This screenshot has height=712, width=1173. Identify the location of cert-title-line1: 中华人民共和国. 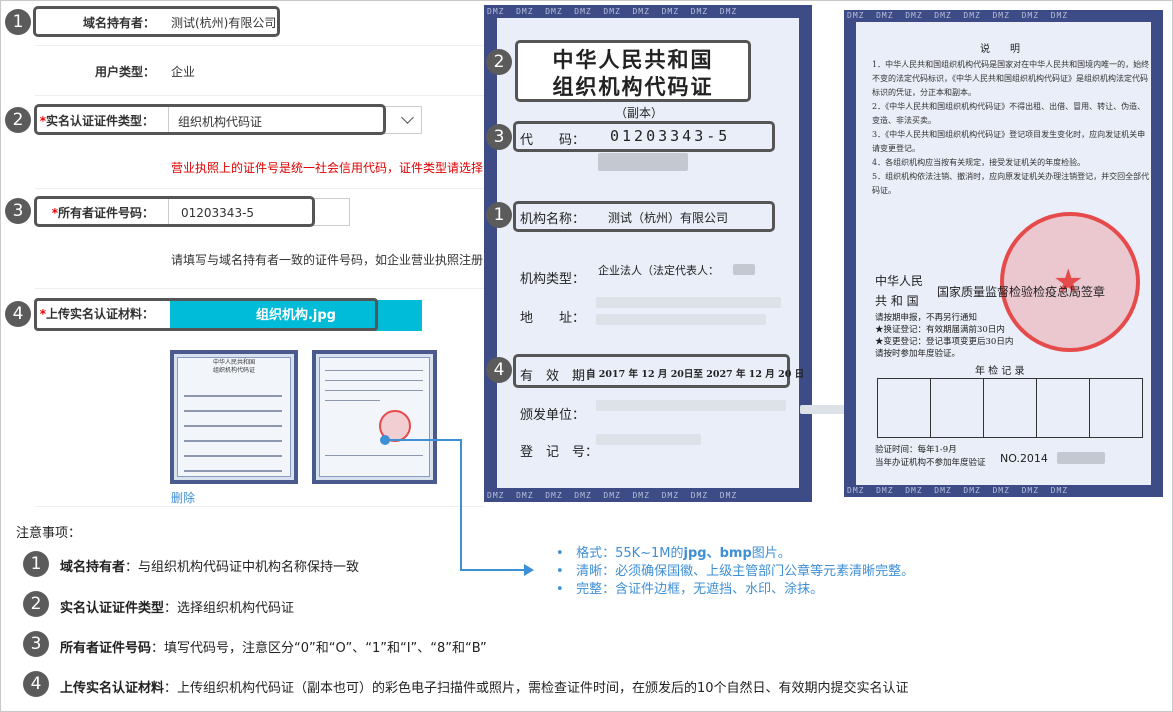
(633, 59).